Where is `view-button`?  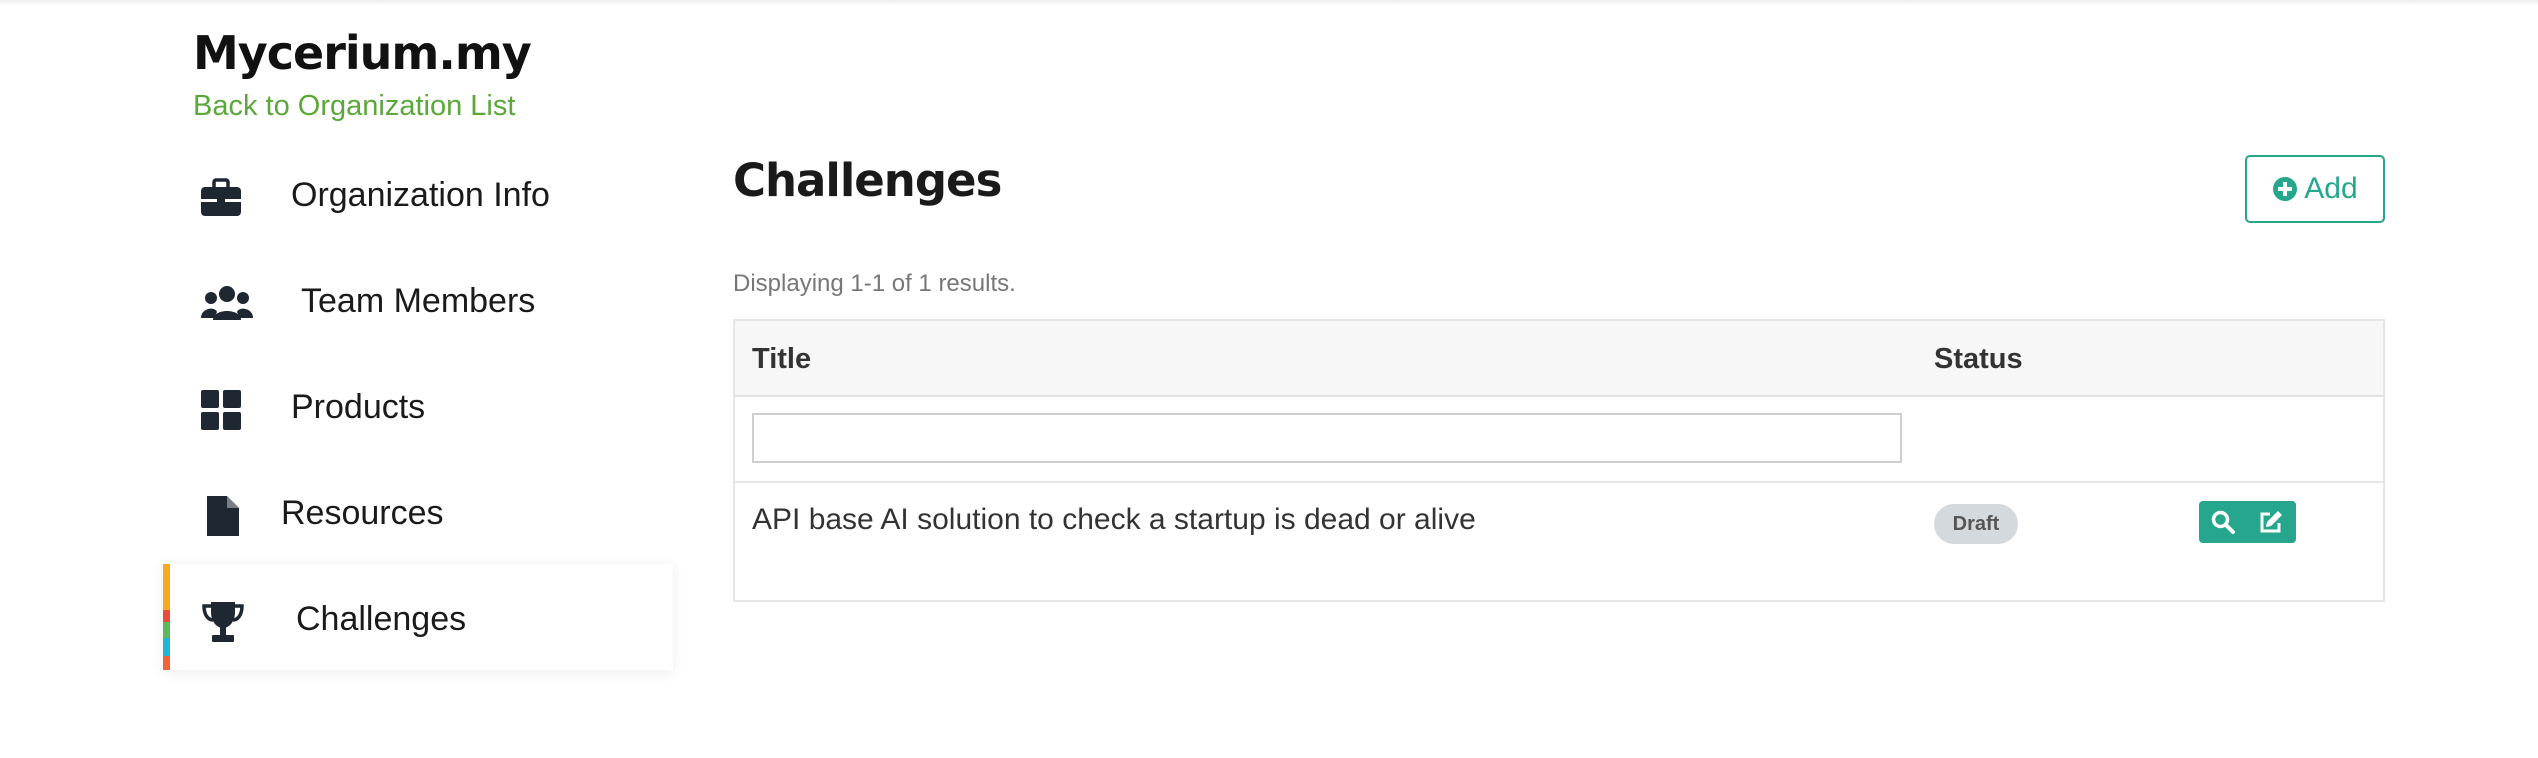 view-button is located at coordinates (2223, 522).